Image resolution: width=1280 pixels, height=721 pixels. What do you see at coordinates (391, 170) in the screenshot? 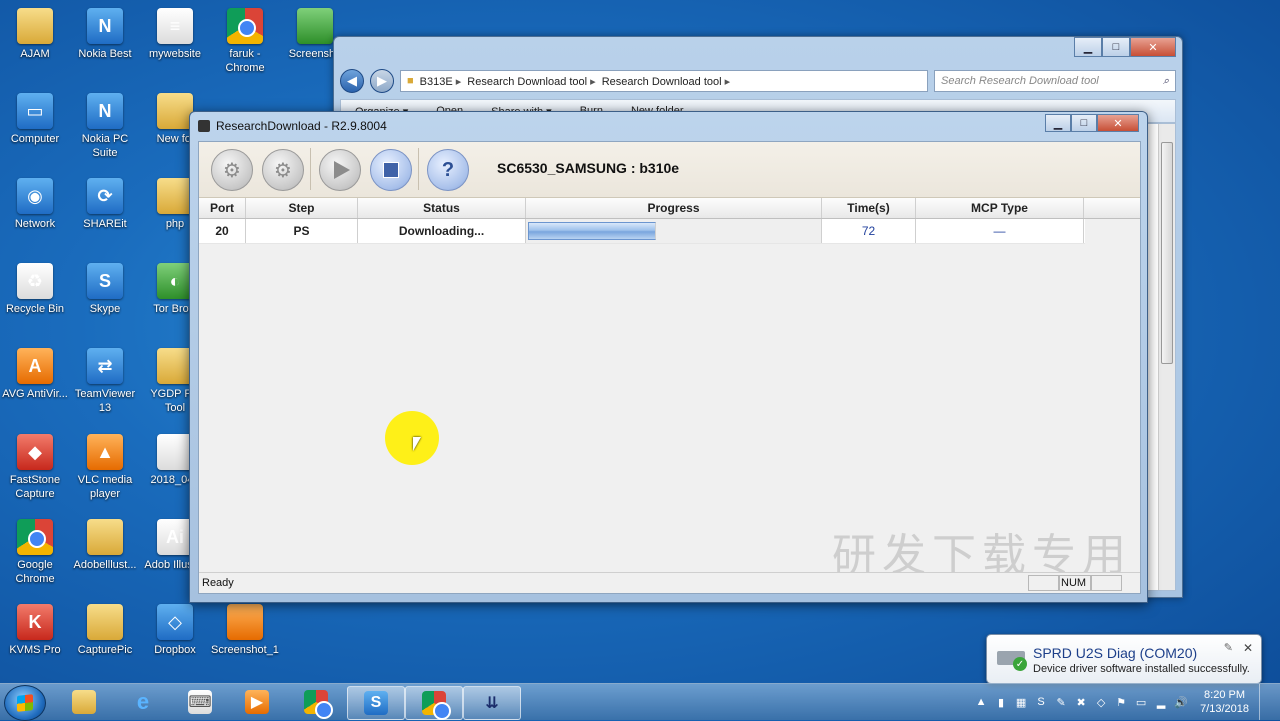
I see `stop-download-button` at bounding box center [391, 170].